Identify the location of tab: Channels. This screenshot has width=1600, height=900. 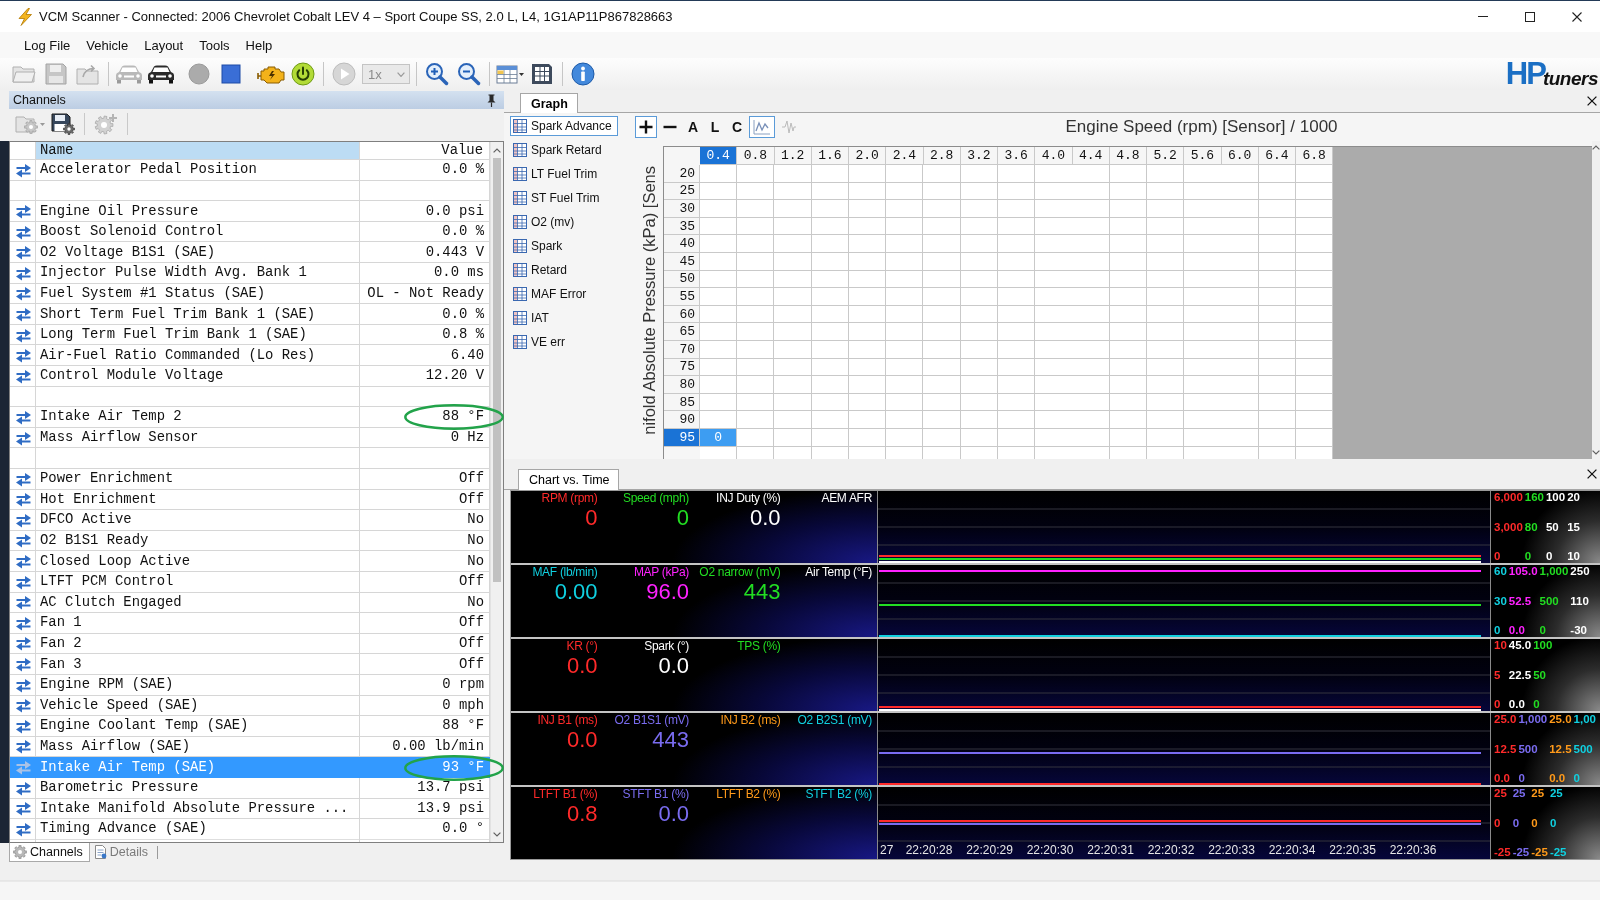
(49, 852).